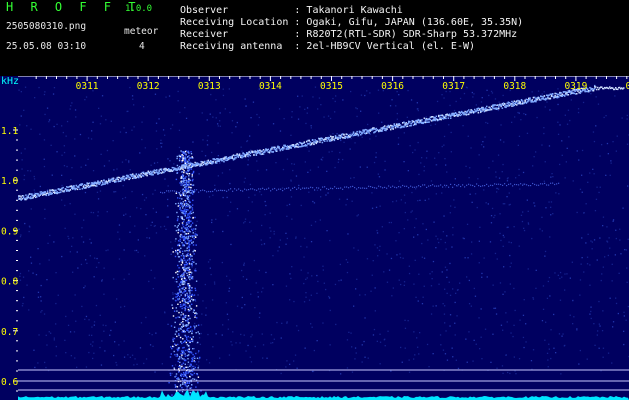 Image resolution: width=629 pixels, height=400 pixels. What do you see at coordinates (73, 7) in the screenshot?
I see `app-title: H R O F F T` at bounding box center [73, 7].